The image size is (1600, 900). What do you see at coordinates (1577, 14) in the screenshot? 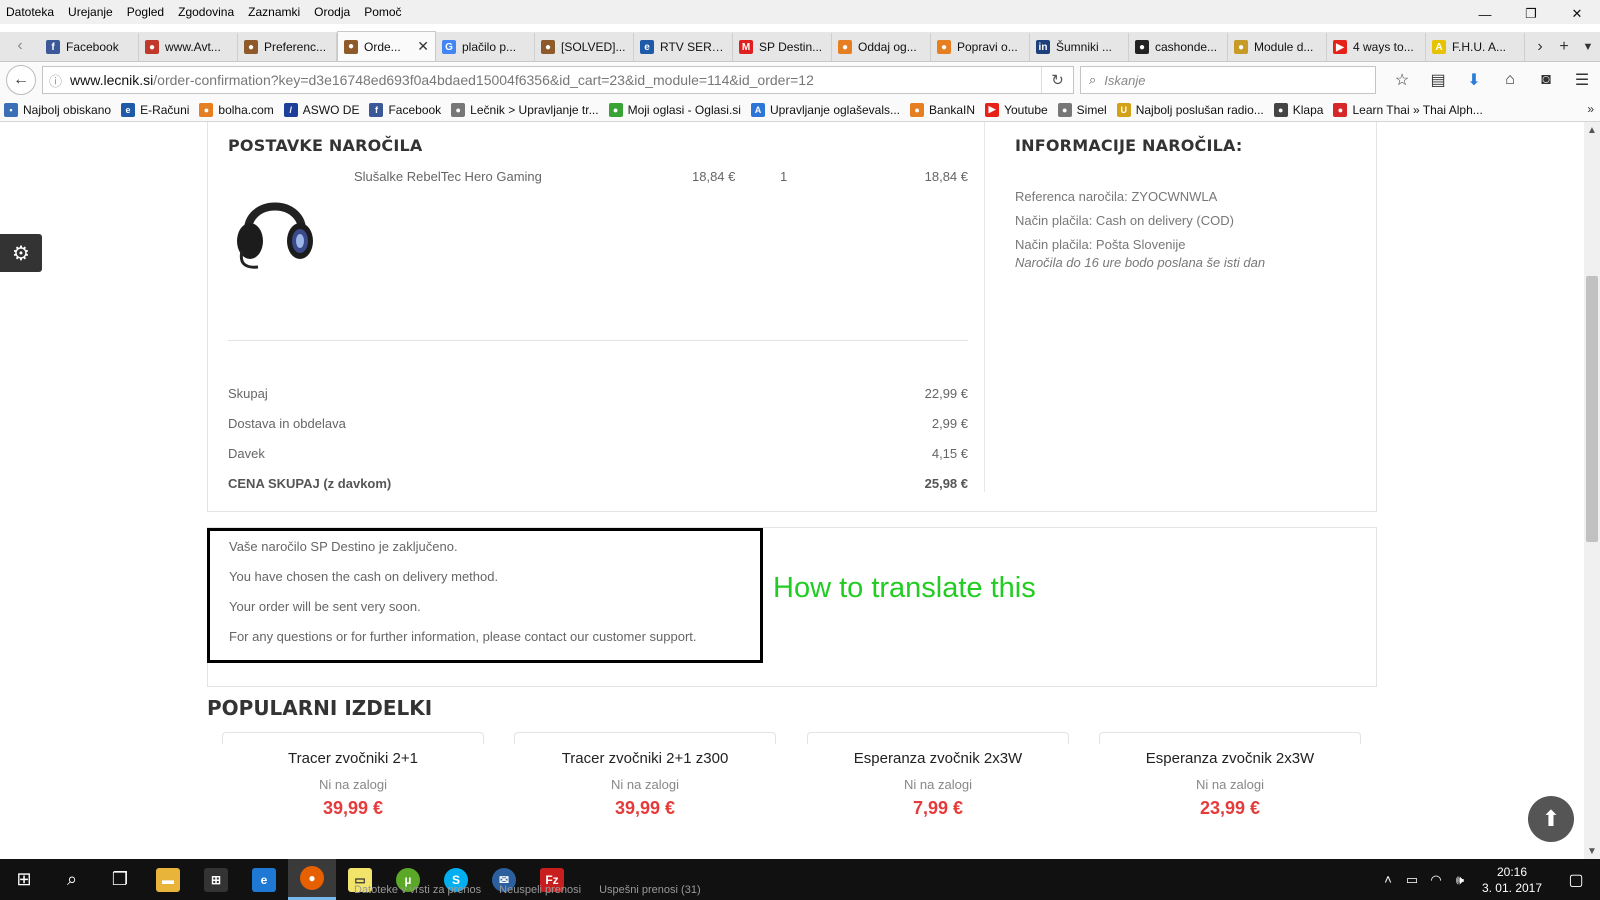
I see `close-window-button: ✕` at bounding box center [1577, 14].